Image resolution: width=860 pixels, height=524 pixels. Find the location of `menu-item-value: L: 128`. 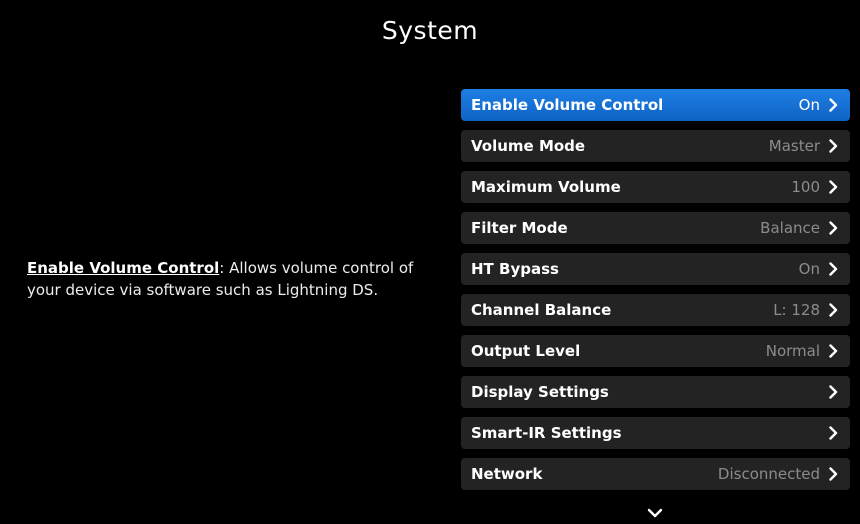

menu-item-value: L: 128 is located at coordinates (796, 310).